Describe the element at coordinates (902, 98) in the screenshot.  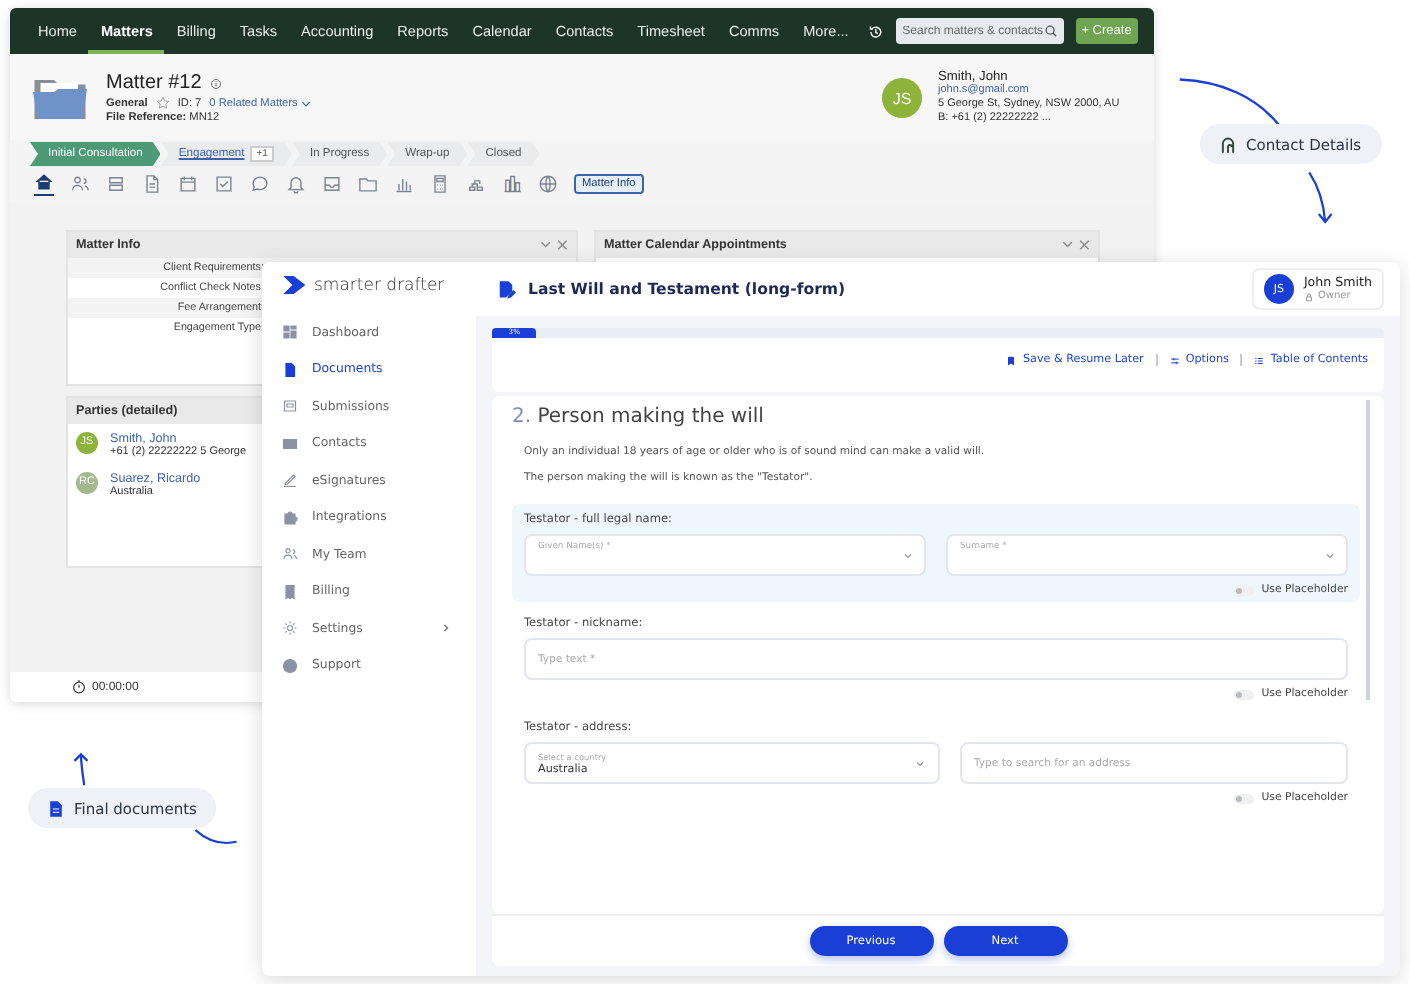
I see `contact-avatar: JS` at that location.